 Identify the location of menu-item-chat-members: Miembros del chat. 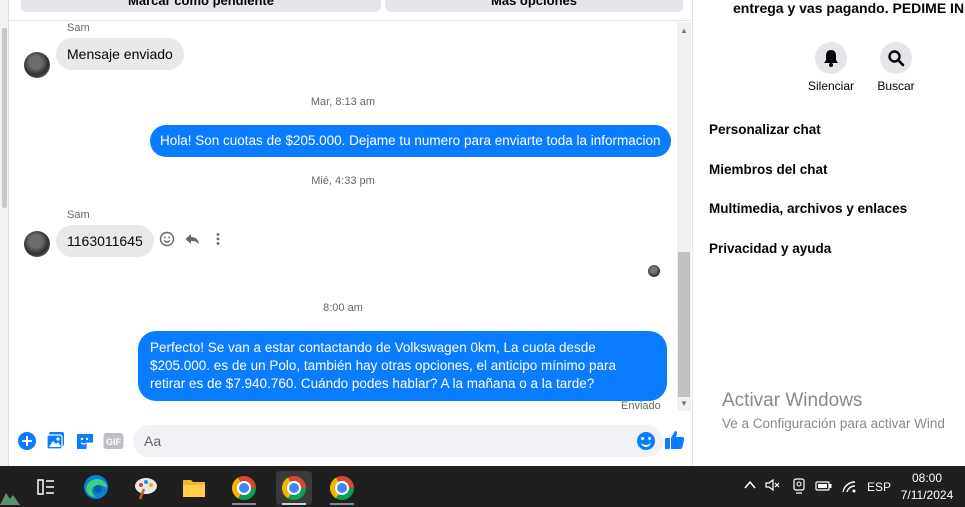
(768, 169).